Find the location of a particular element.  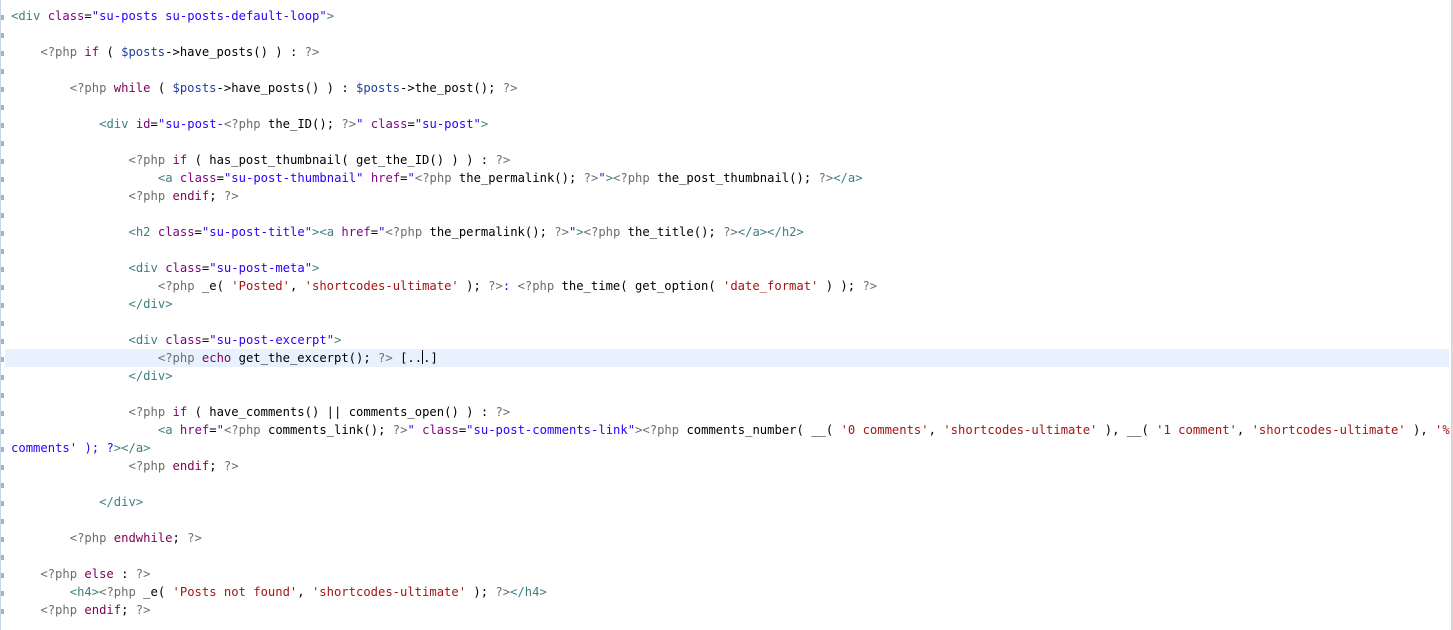

code-line: <?php if ( $posts->have_posts() ) : ?> is located at coordinates (730, 52).